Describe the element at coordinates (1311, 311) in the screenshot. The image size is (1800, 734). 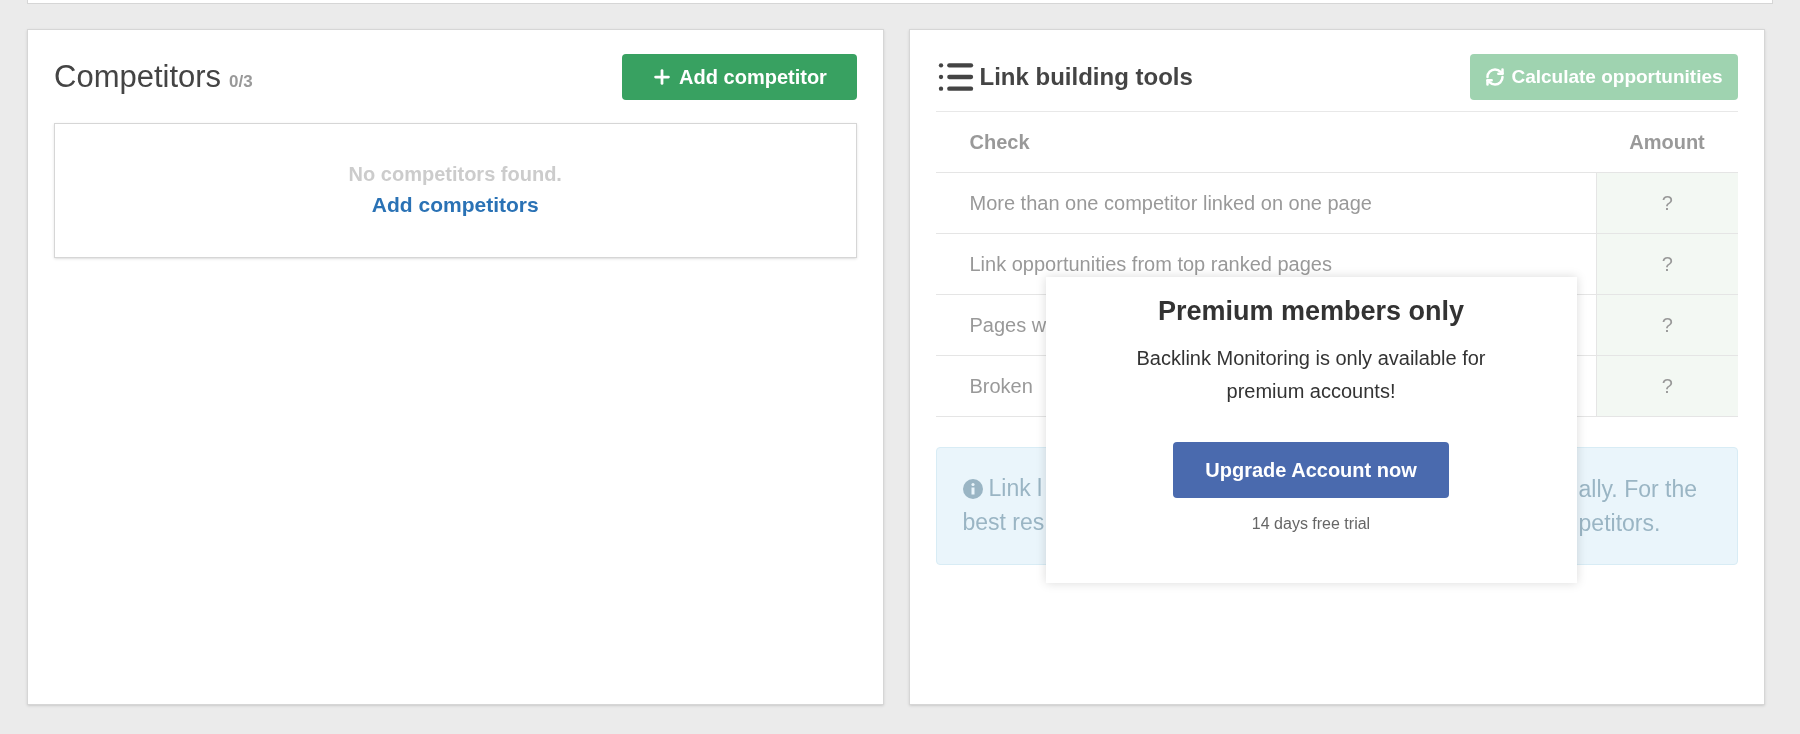
I see `popup-title: Premium members only` at that location.